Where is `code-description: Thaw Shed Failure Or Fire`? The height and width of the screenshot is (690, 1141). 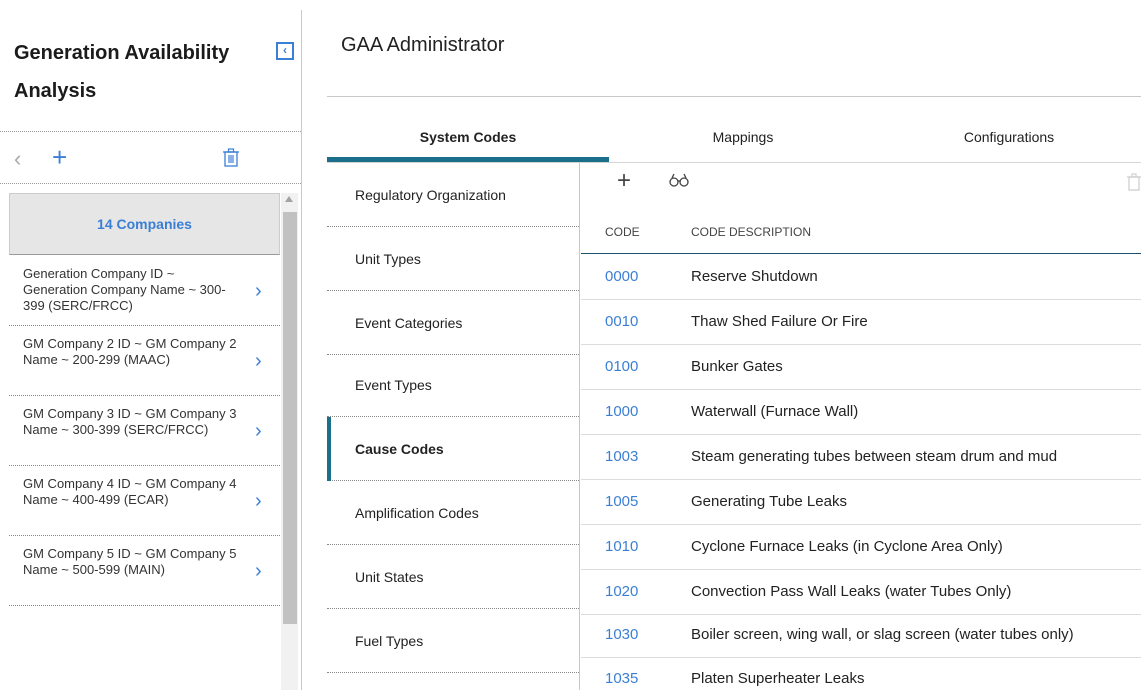
code-description: Thaw Shed Failure Or Fire is located at coordinates (779, 321).